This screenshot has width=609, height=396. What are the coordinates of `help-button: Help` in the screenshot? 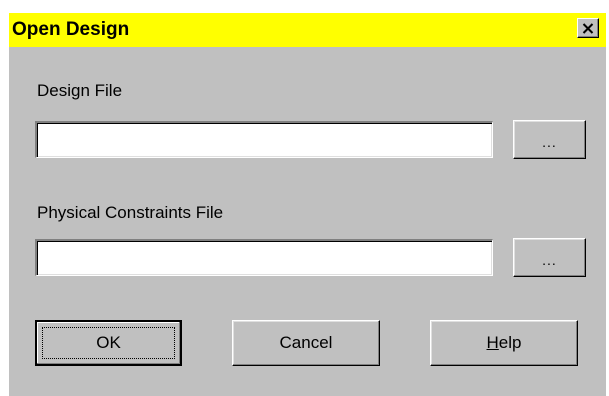 It's located at (504, 343).